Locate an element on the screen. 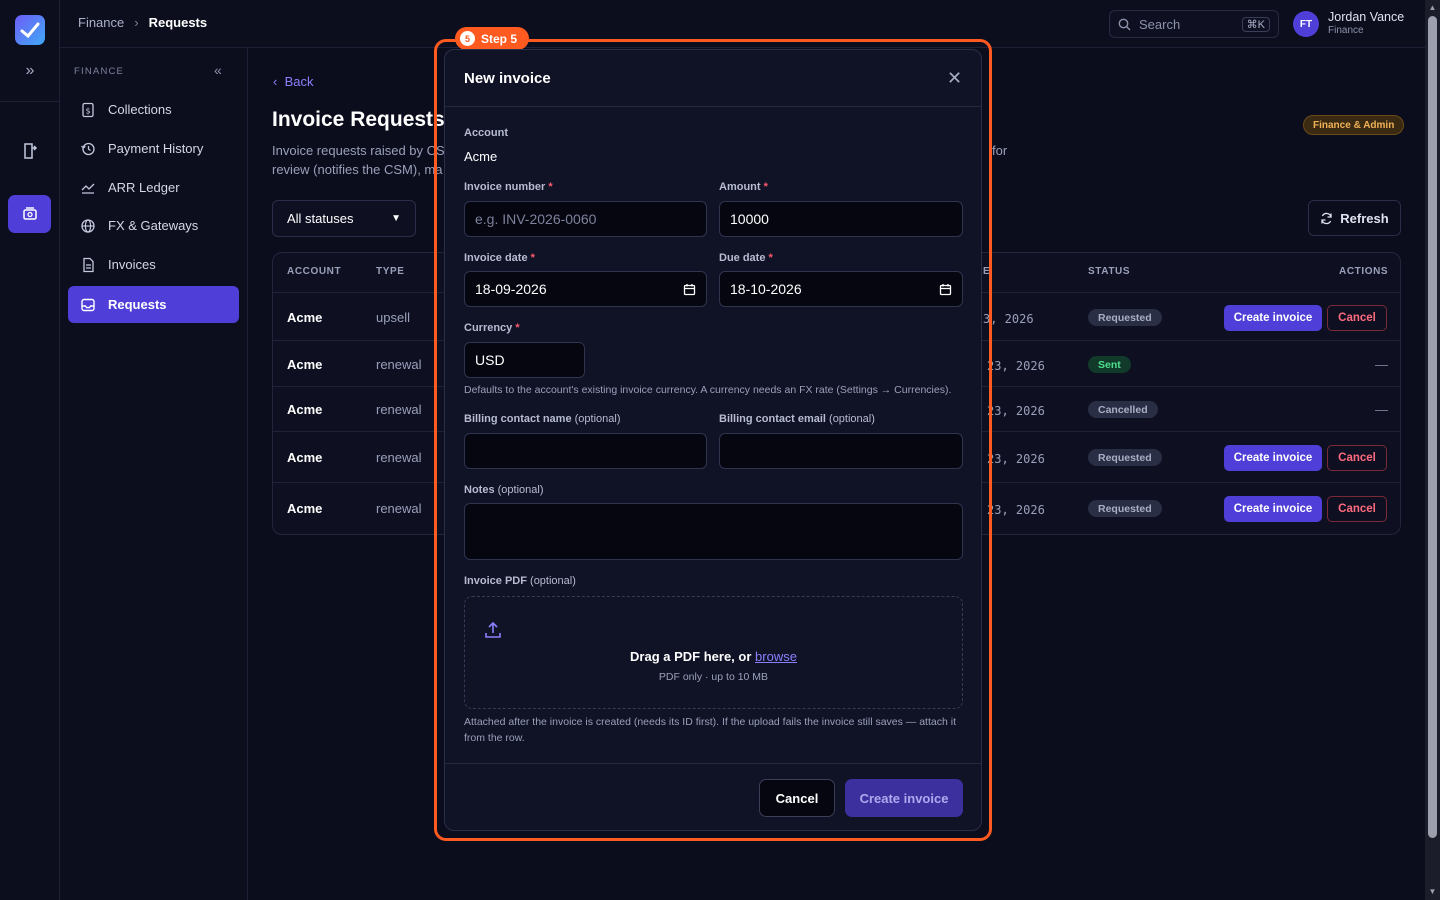 The width and height of the screenshot is (1440, 900). rail-item-export is located at coordinates (29, 151).